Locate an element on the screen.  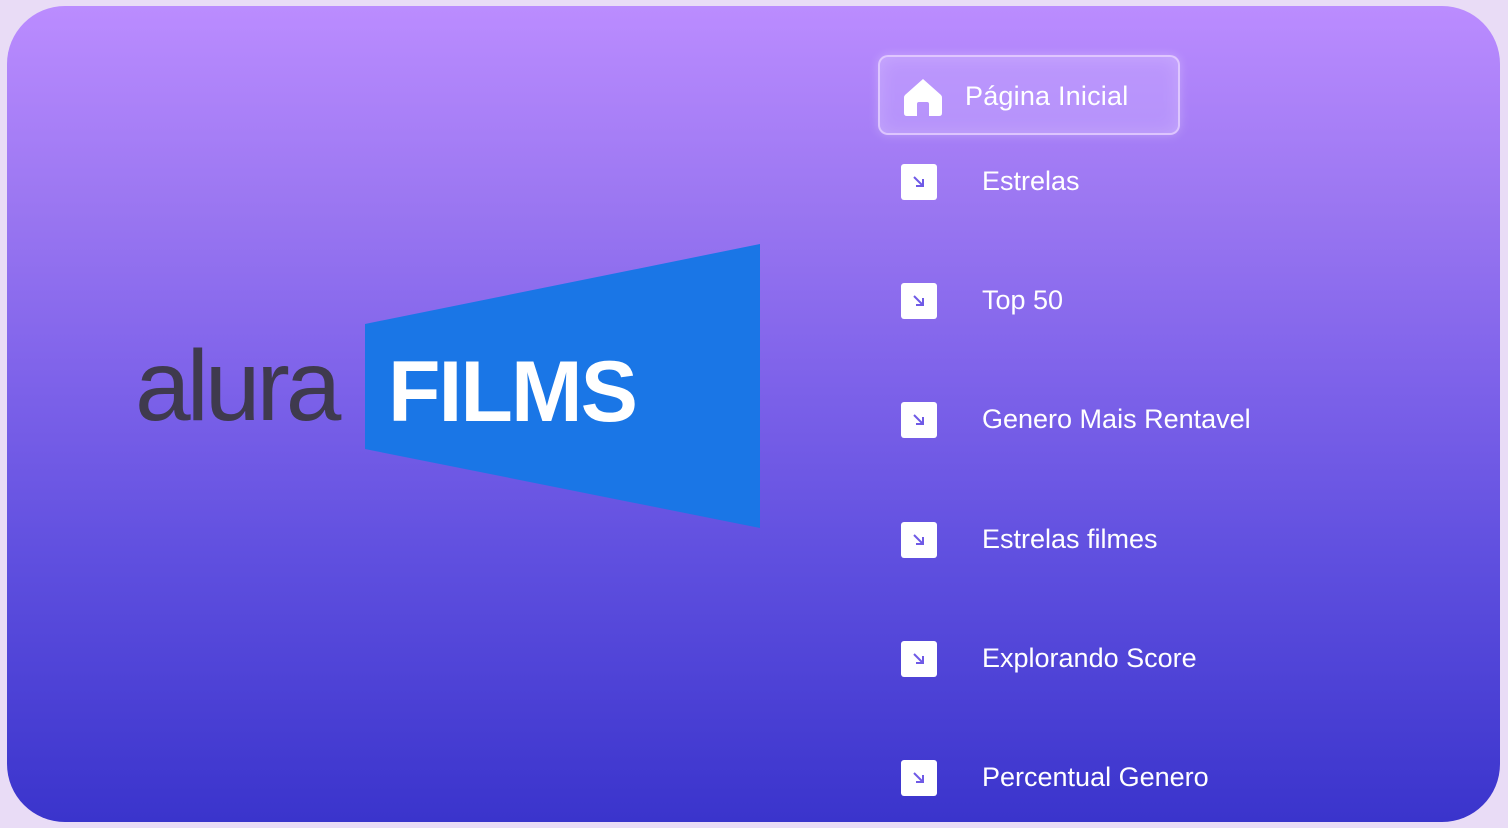
nav-item-label: Estrelas is located at coordinates (1031, 181).